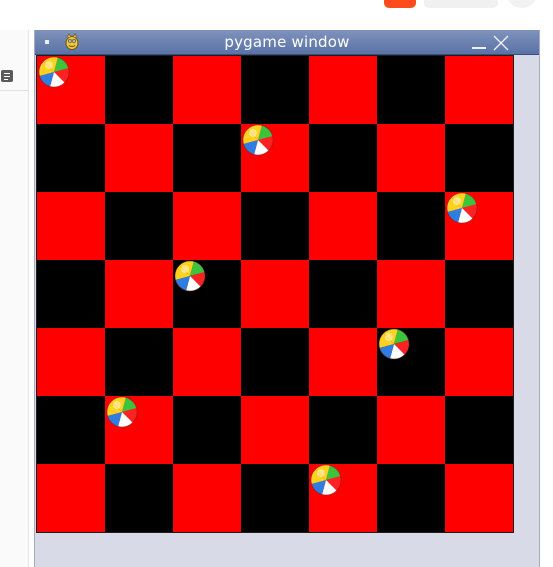  Describe the element at coordinates (501, 43) in the screenshot. I see `close-icon` at that location.